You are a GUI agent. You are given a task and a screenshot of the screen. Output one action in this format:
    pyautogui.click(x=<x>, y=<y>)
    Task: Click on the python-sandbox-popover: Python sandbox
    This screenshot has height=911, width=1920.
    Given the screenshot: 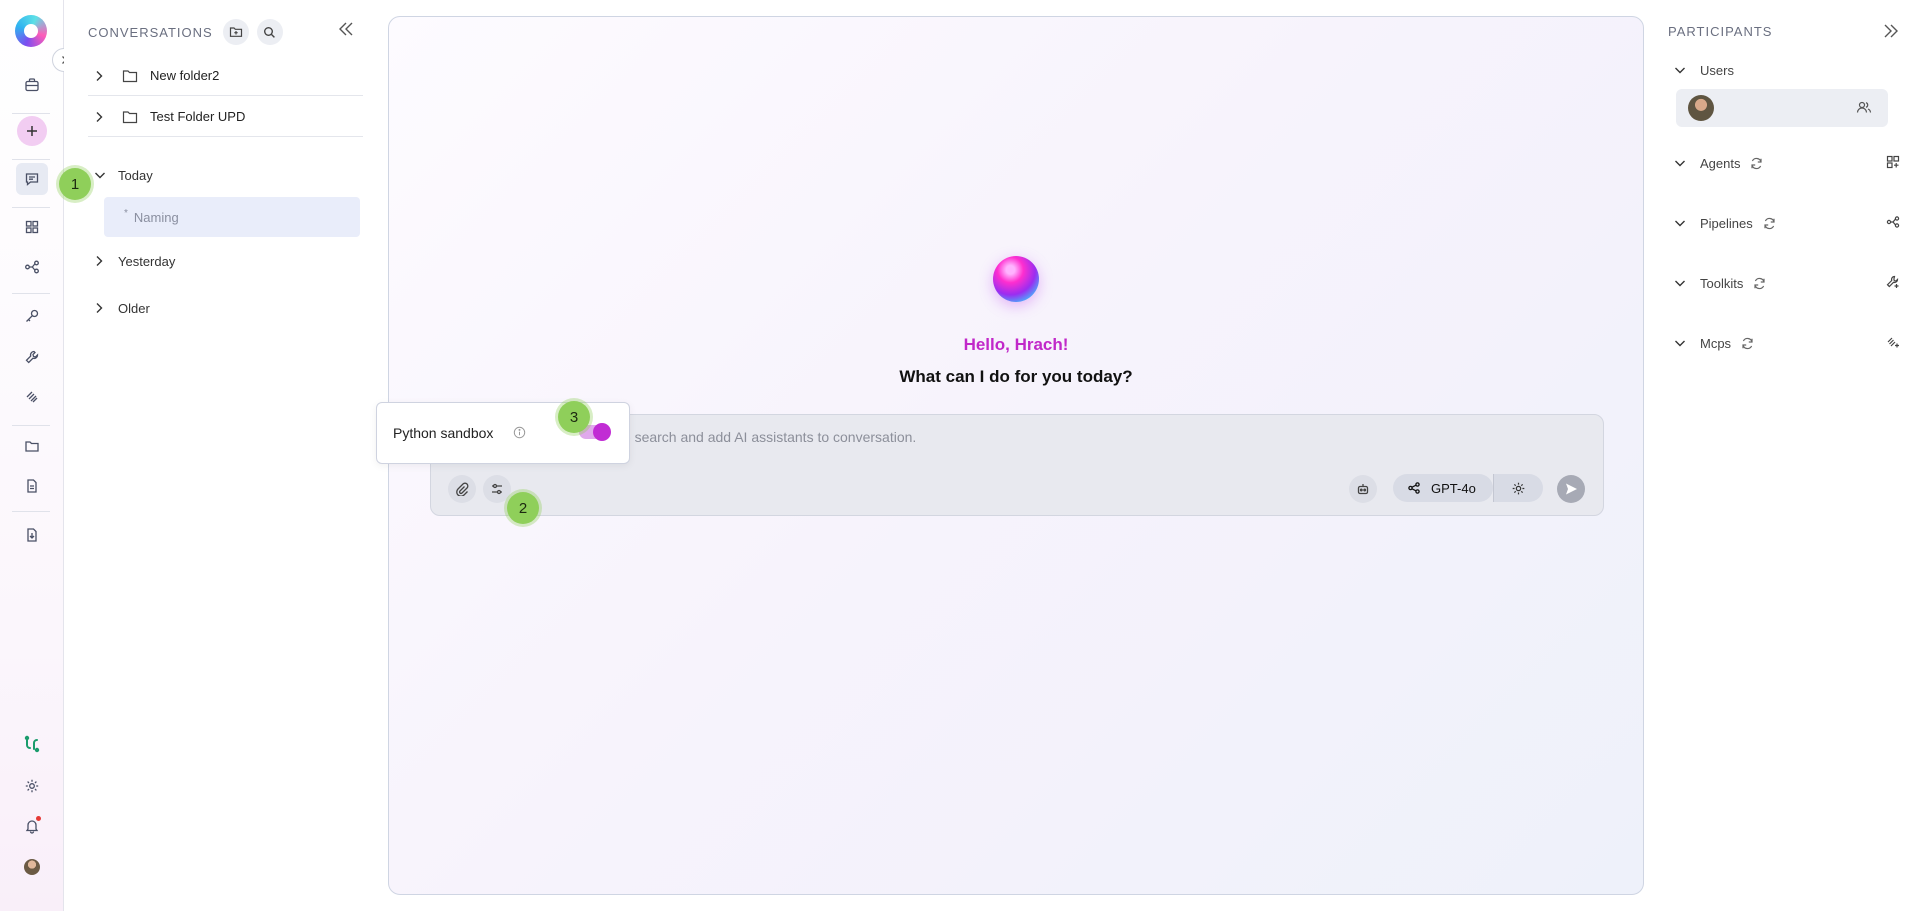 What is the action you would take?
    pyautogui.click(x=503, y=433)
    